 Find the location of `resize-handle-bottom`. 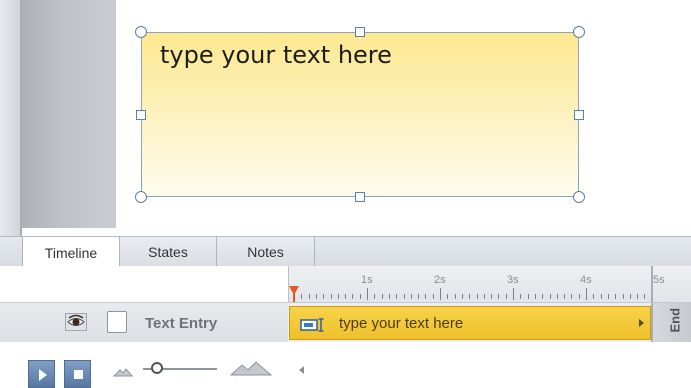

resize-handle-bottom is located at coordinates (360, 197).